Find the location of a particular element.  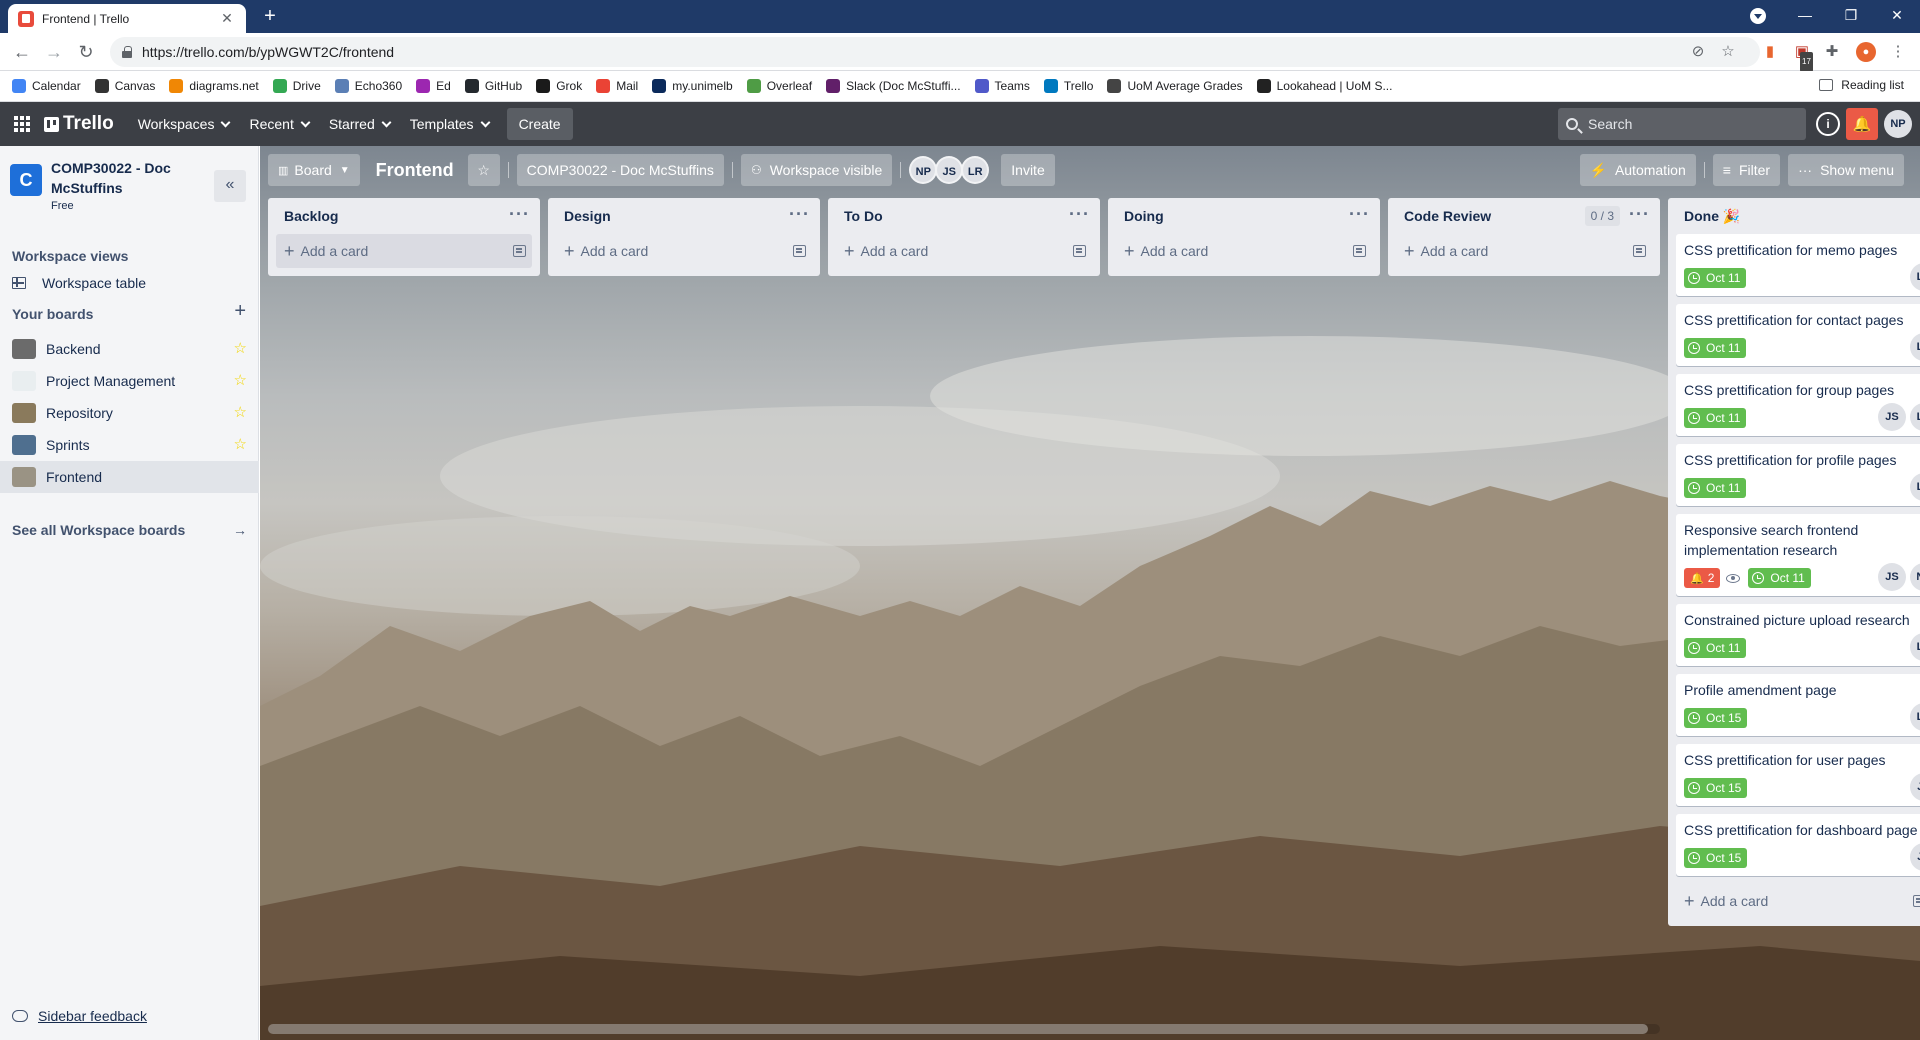

restore-icon: ❐ is located at coordinates (1851, 15).